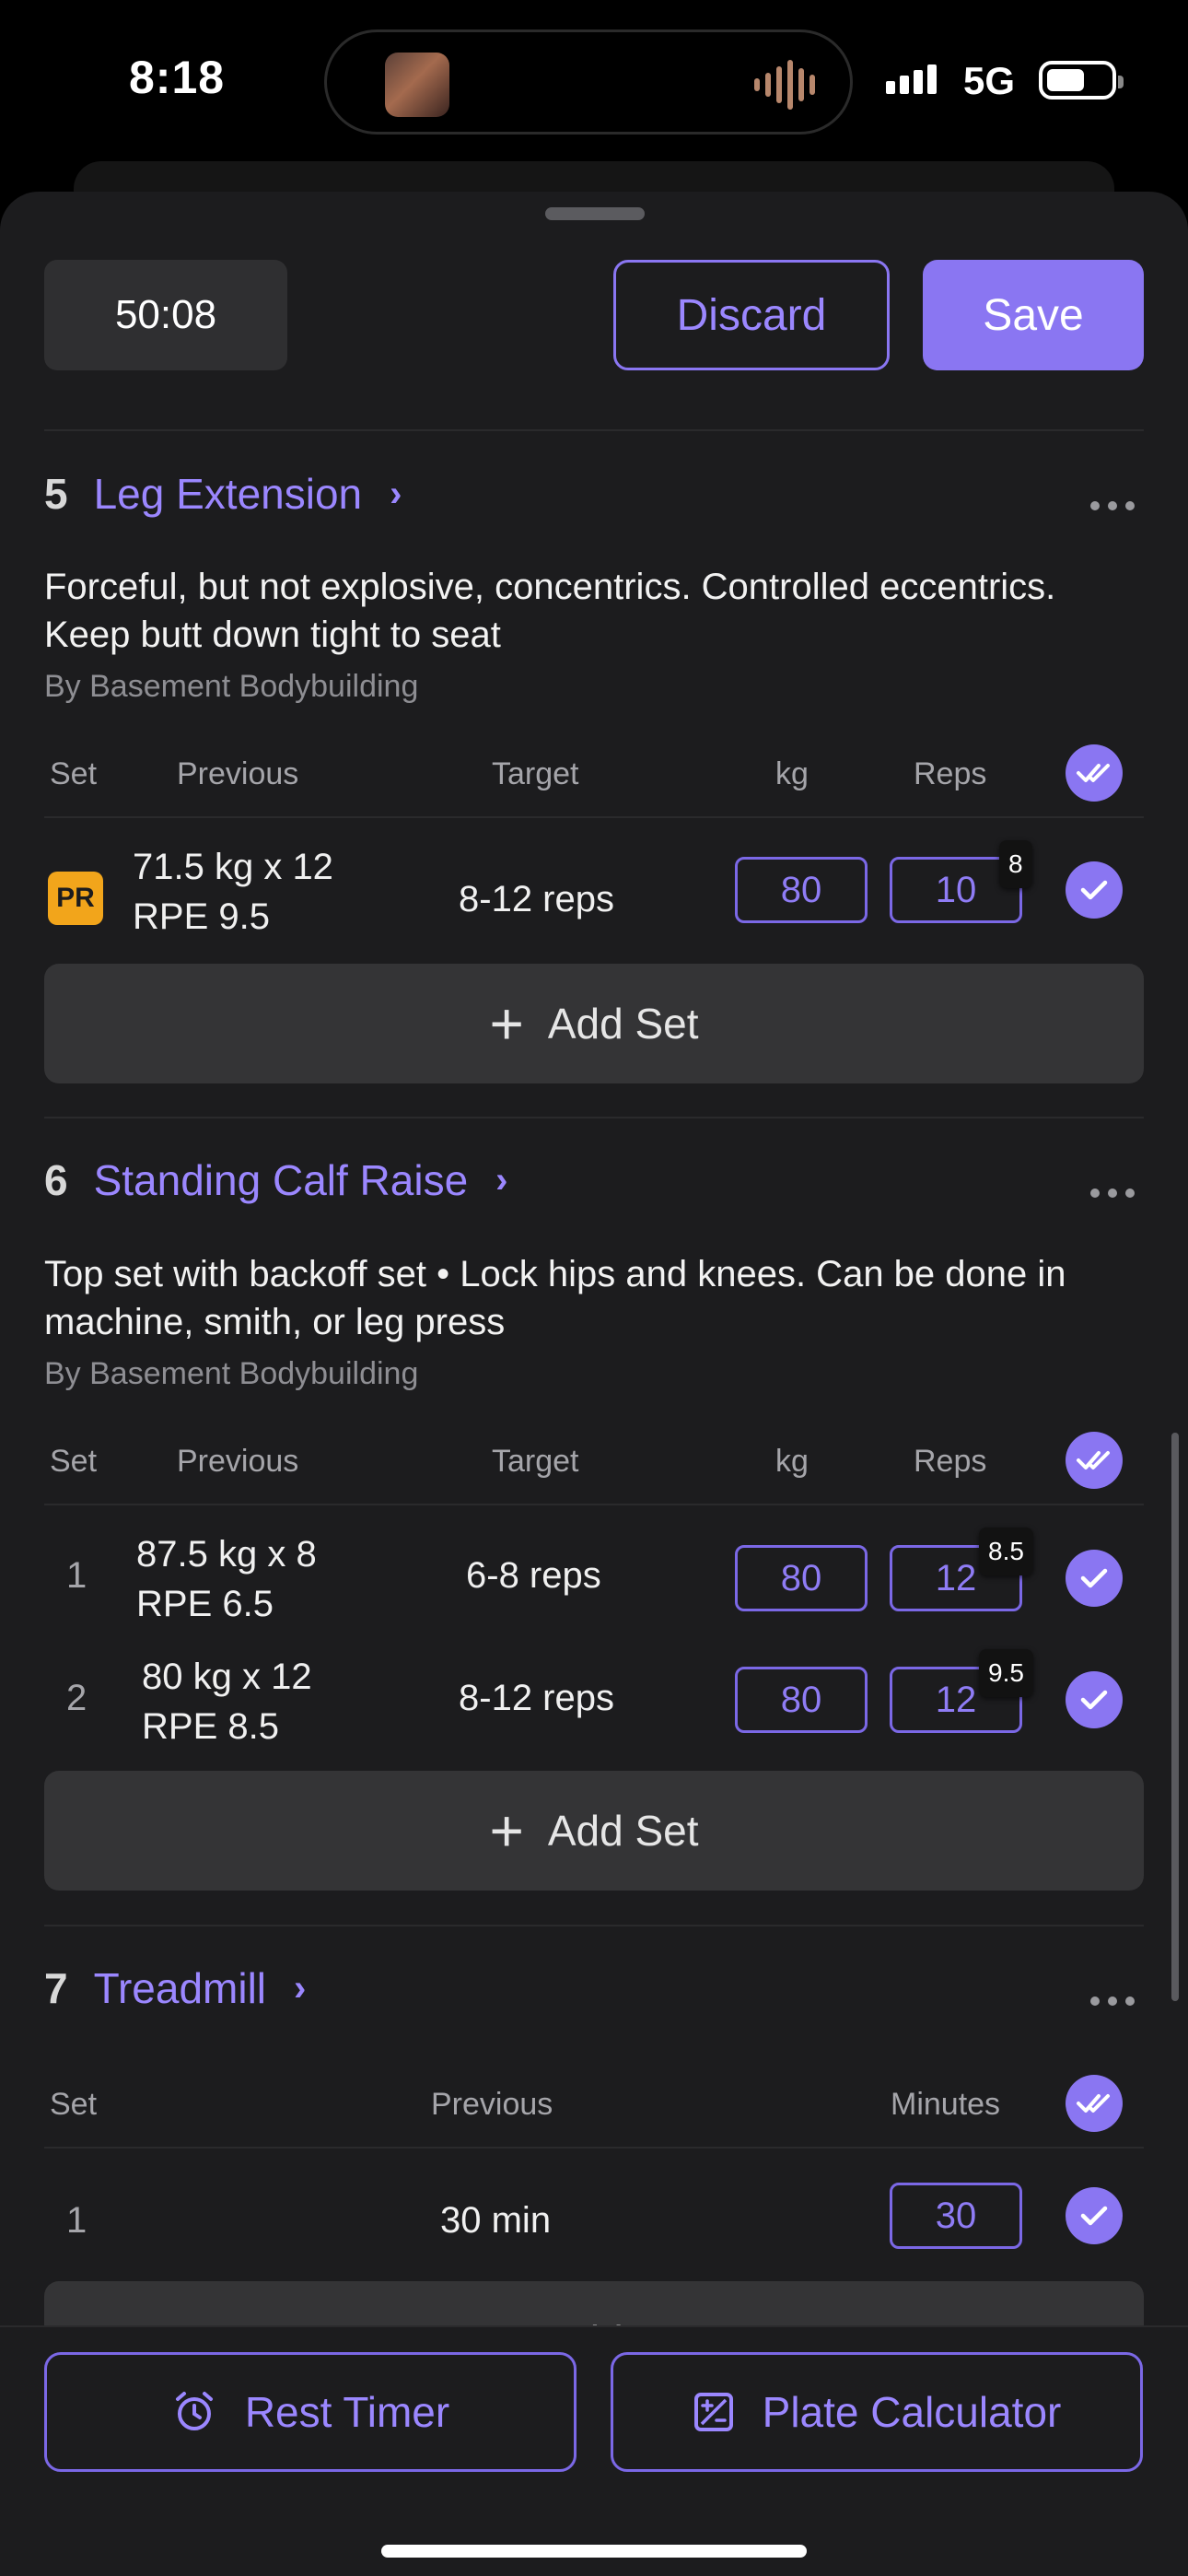 The image size is (1188, 2576). What do you see at coordinates (347, 2412) in the screenshot?
I see `rest-timer-label: Rest Timer` at bounding box center [347, 2412].